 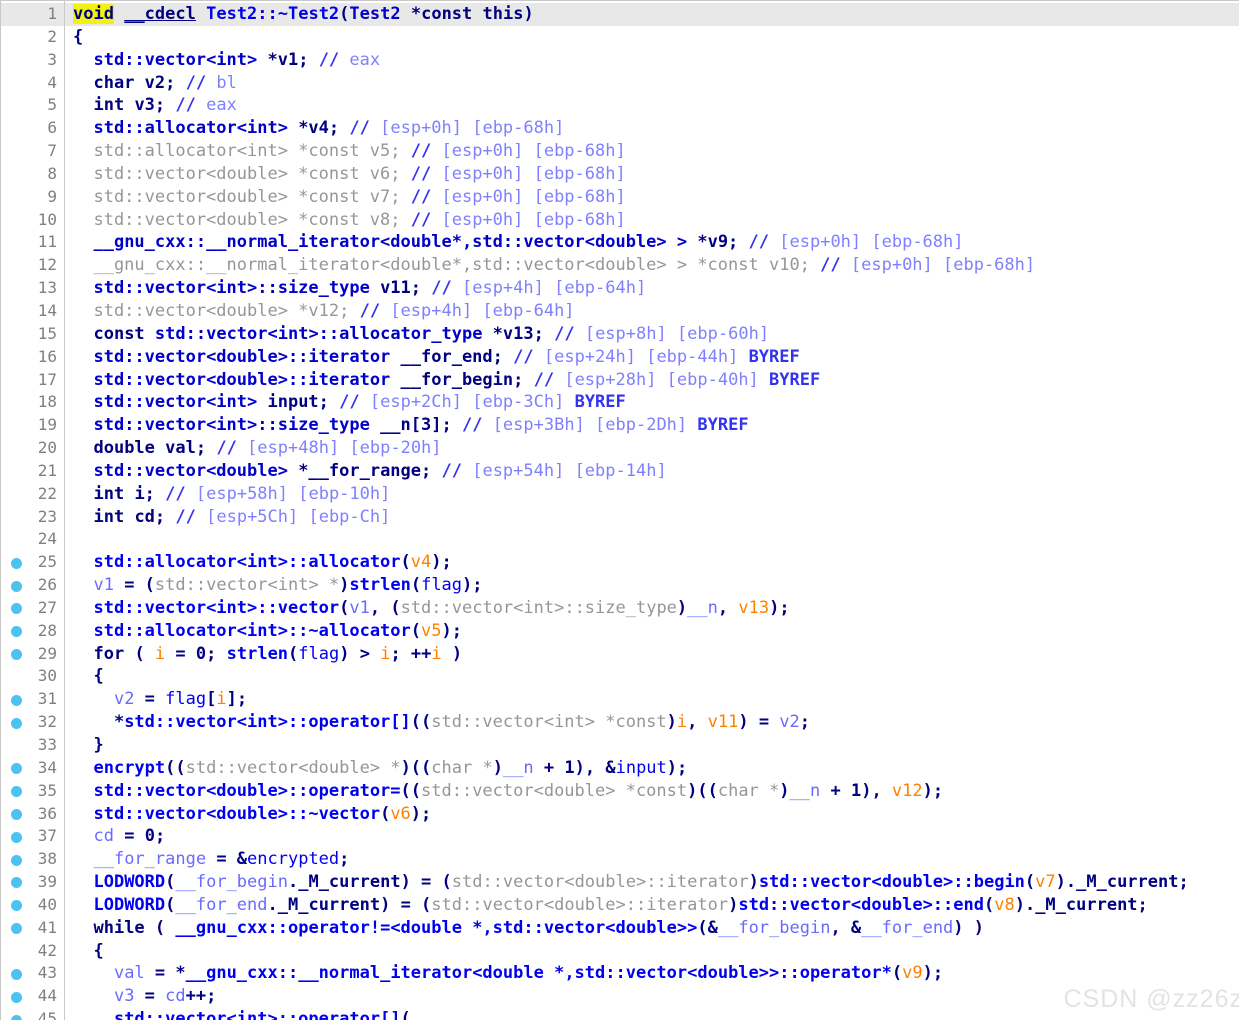 I want to click on line-number: 39, so click(x=47, y=882).